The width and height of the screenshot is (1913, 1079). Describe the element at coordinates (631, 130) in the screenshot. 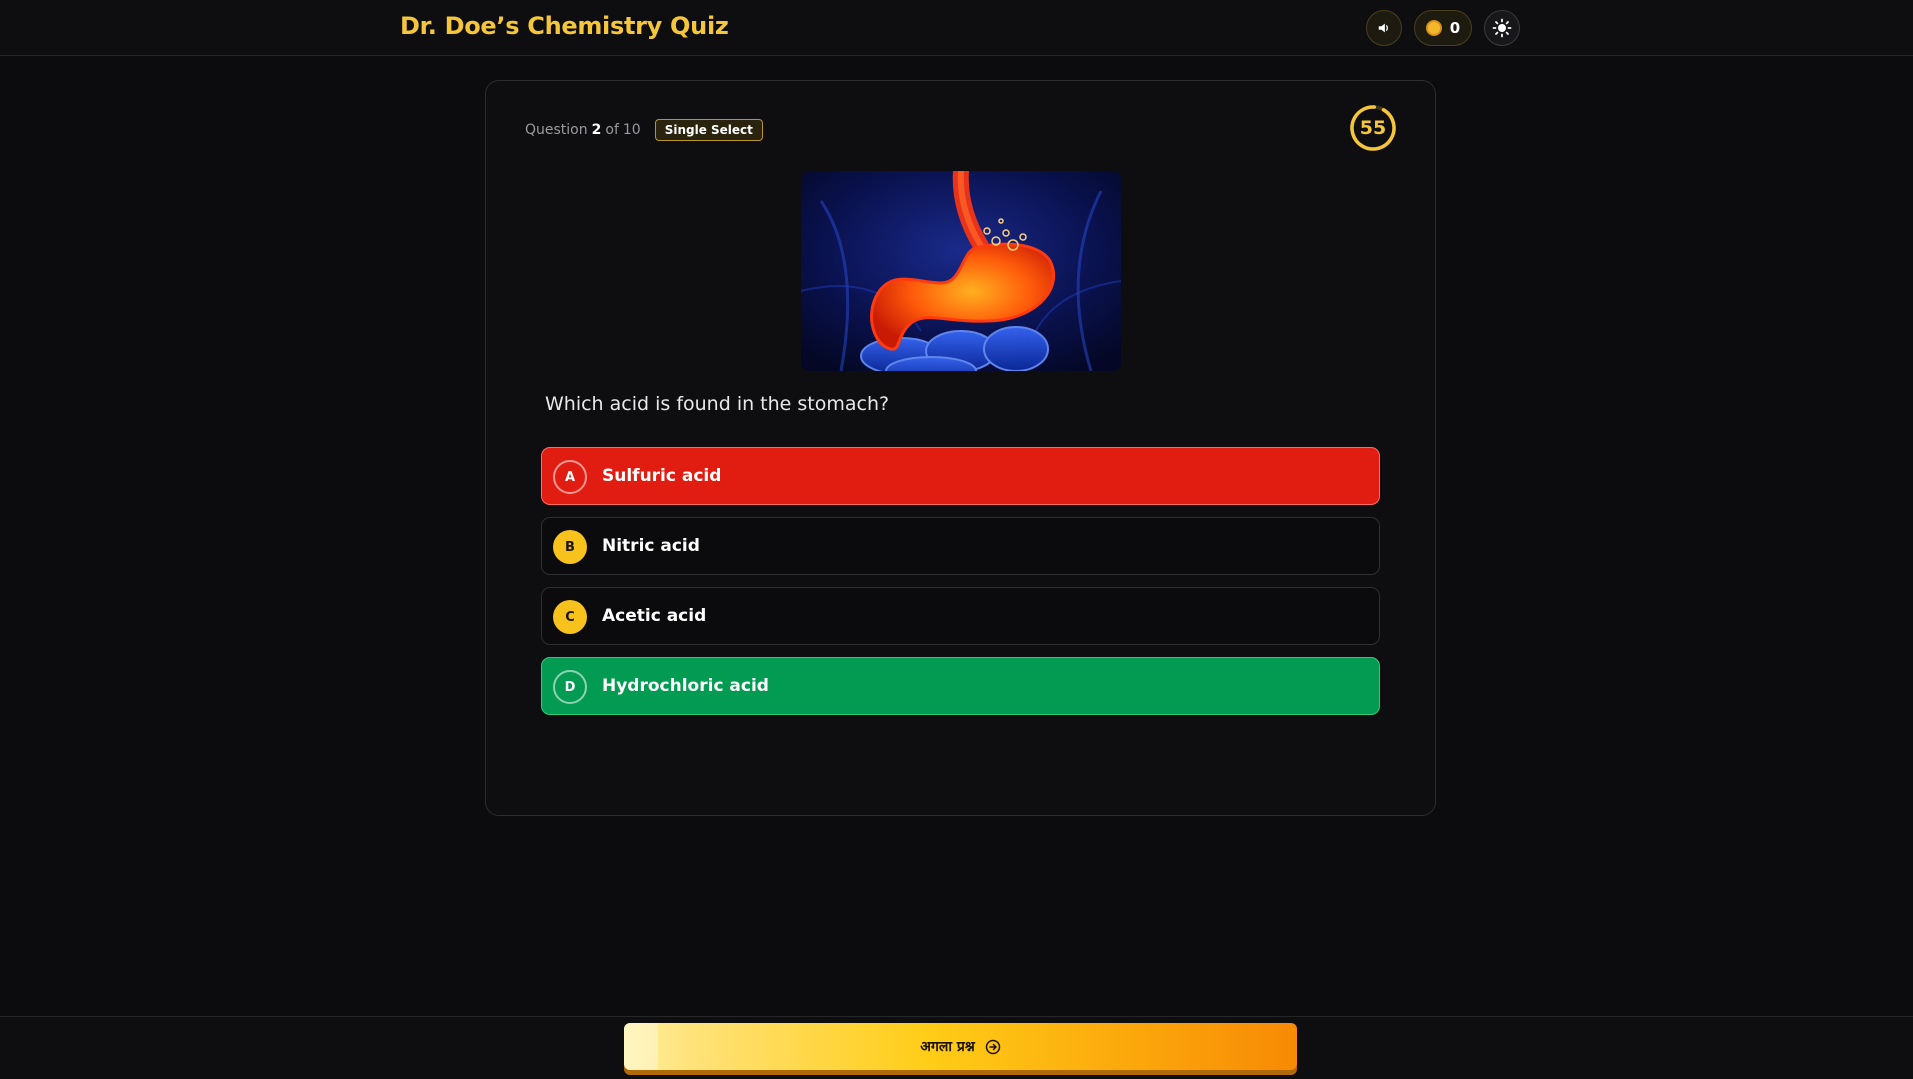

I see `total-questions: 10` at that location.